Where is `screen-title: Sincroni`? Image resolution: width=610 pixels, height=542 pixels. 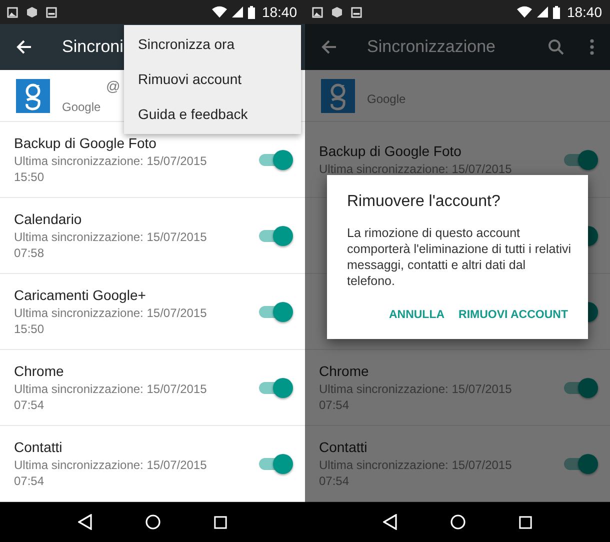
screen-title: Sincroni is located at coordinates (93, 47).